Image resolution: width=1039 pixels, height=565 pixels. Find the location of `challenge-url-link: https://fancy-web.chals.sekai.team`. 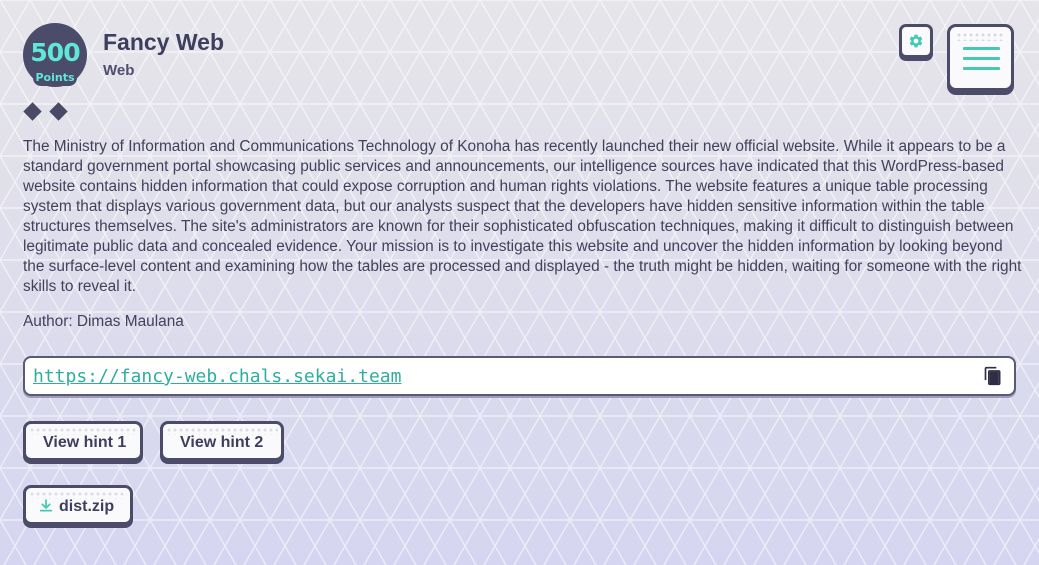

challenge-url-link: https://fancy-web.chals.sekai.team is located at coordinates (217, 376).